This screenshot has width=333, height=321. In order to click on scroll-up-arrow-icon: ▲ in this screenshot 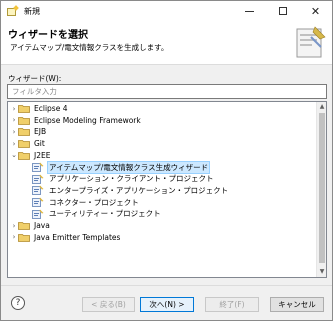, I will do `click(321, 107)`.